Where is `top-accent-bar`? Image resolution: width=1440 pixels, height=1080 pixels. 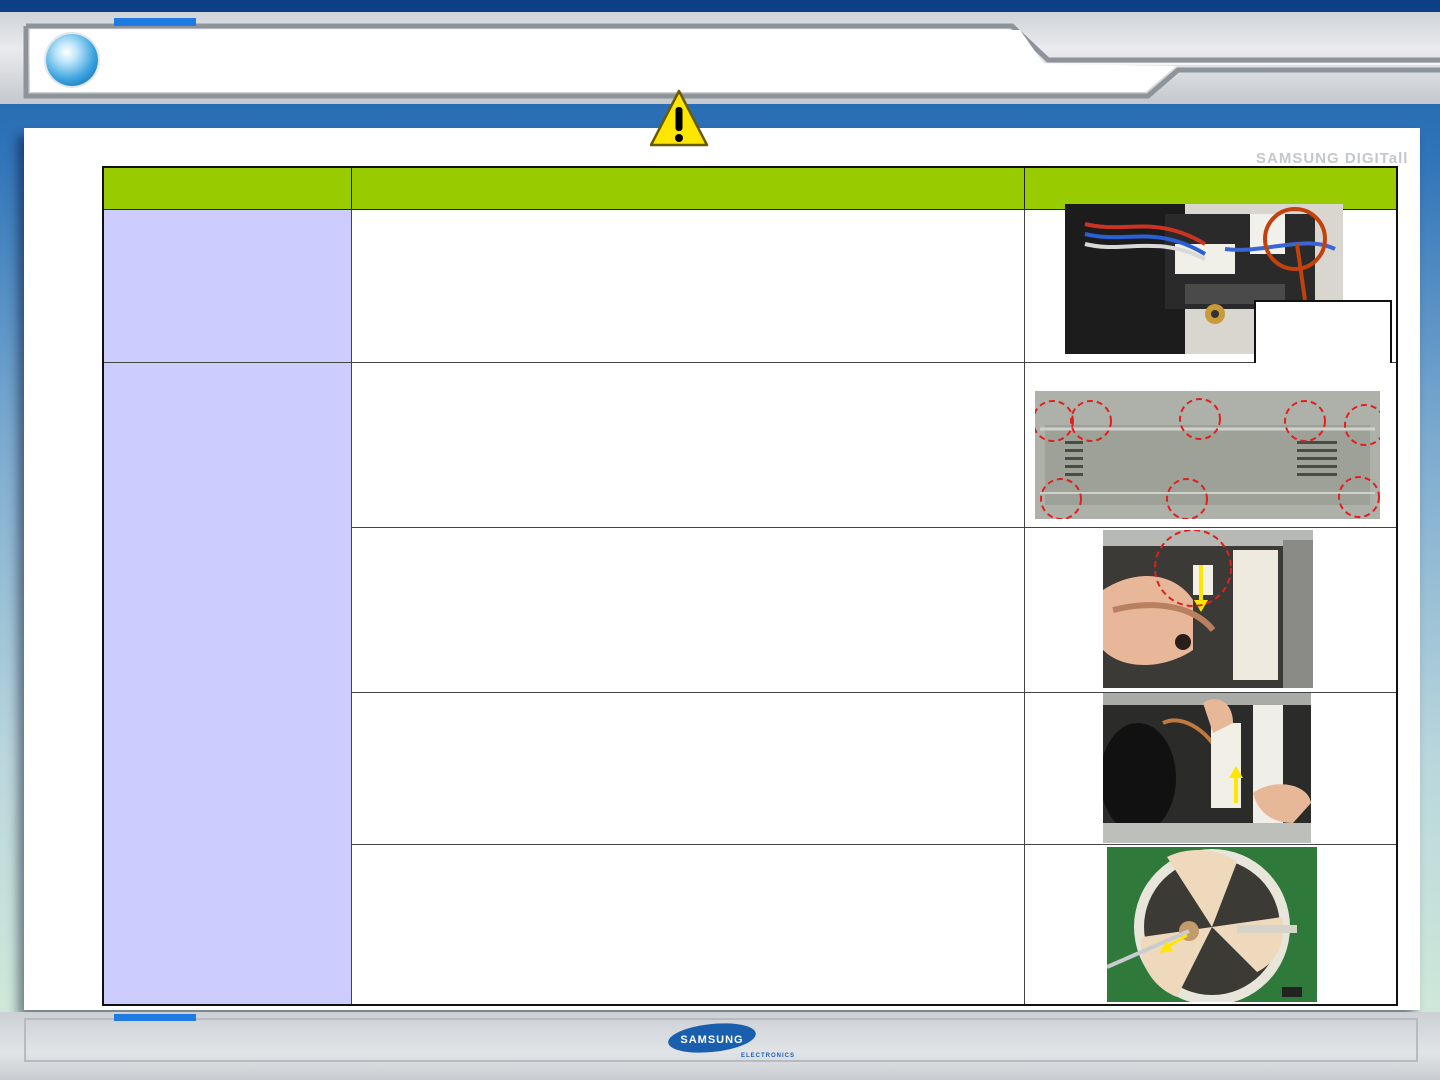 top-accent-bar is located at coordinates (720, 6).